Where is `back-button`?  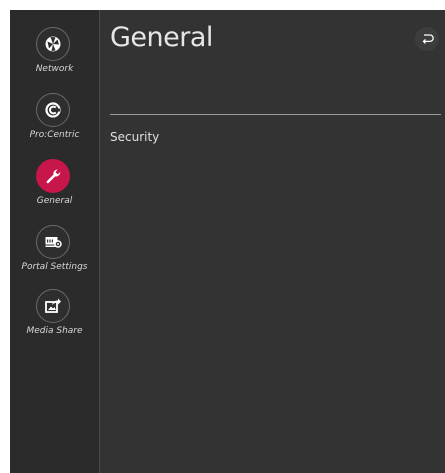 back-button is located at coordinates (427, 39).